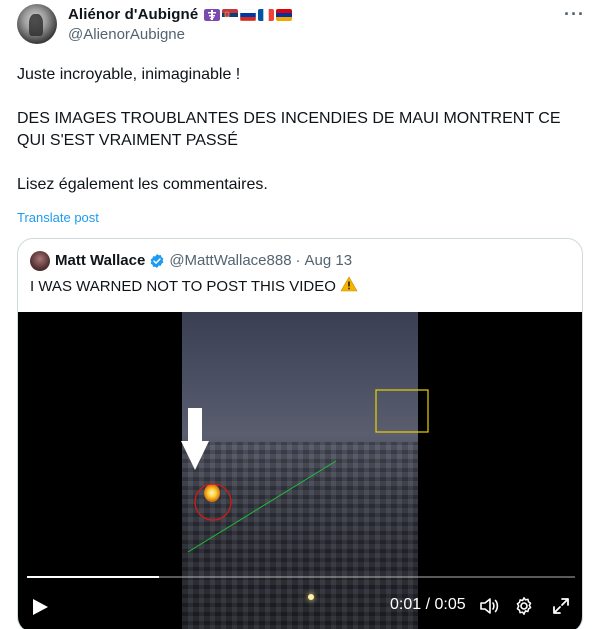 This screenshot has width=601, height=629. What do you see at coordinates (129, 74) in the screenshot?
I see `post-line-1: Juste incroyable, inimaginable !` at bounding box center [129, 74].